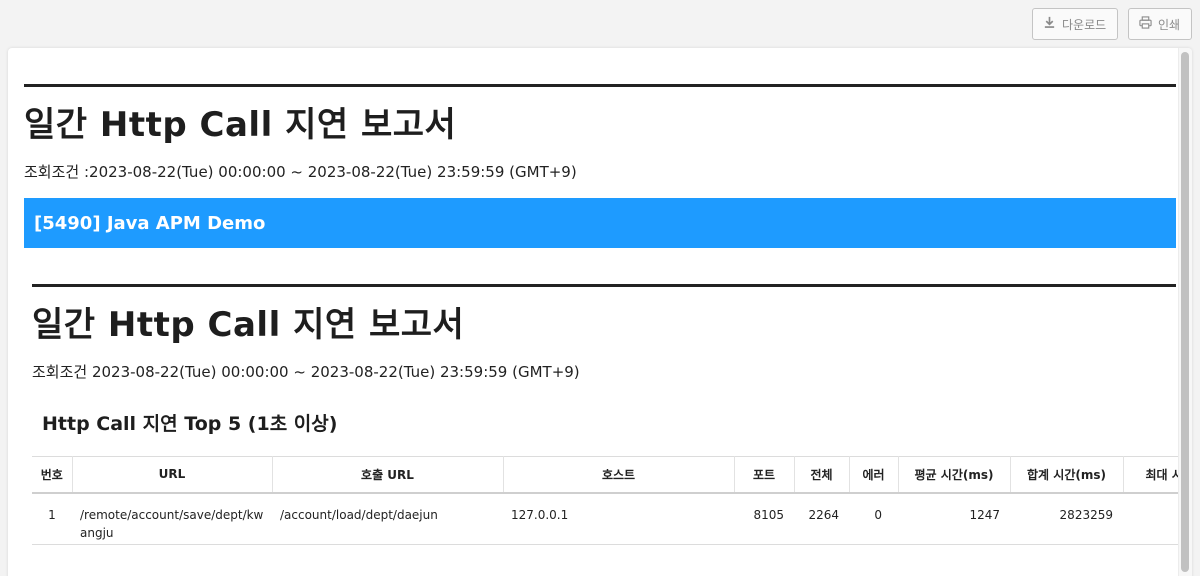  Describe the element at coordinates (240, 125) in the screenshot. I see `report-title: 일간 Http Call 지연 보고서` at that location.